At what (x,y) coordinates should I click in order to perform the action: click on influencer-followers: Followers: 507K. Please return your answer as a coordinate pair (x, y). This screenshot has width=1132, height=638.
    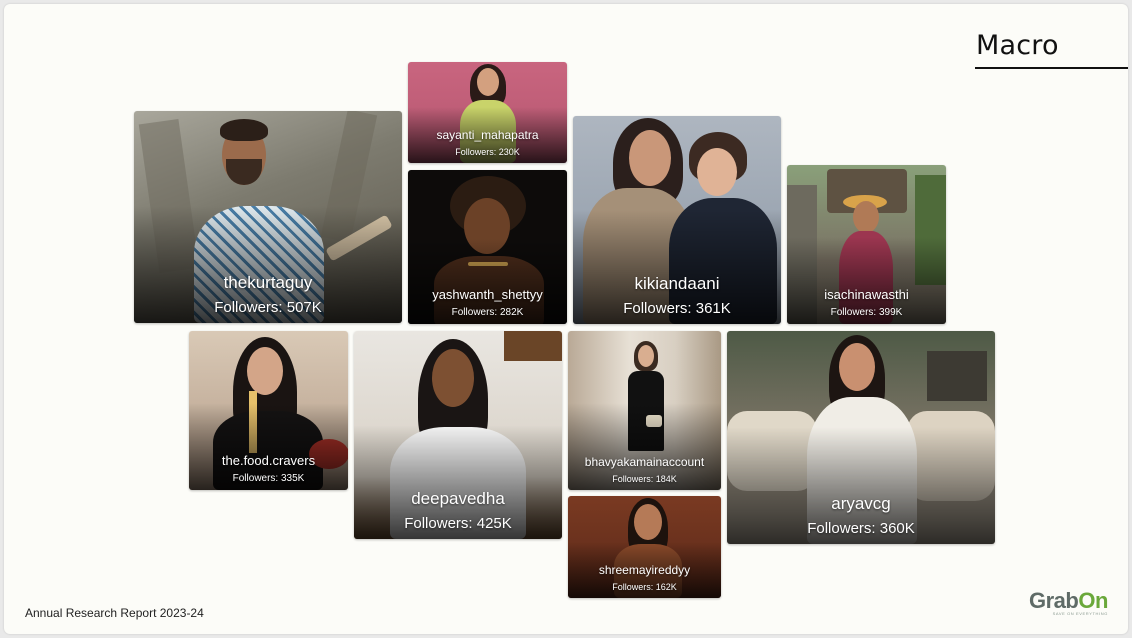
    Looking at the image, I should click on (268, 307).